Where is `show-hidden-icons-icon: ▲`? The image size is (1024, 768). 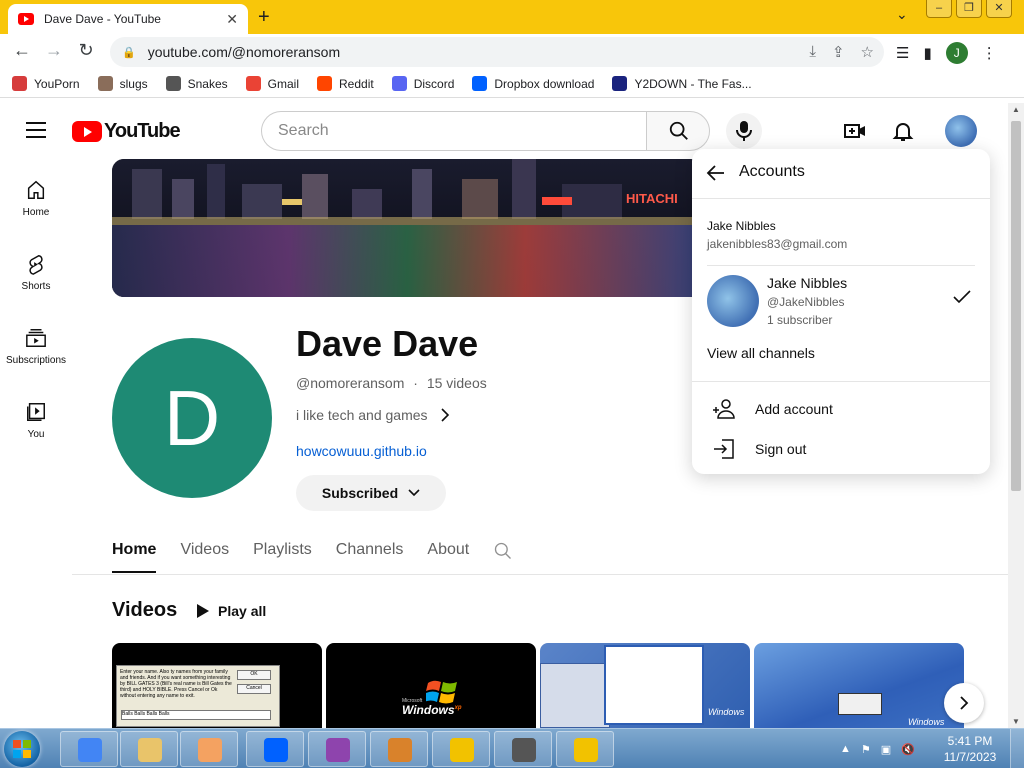 show-hidden-icons-icon: ▲ is located at coordinates (845, 749).